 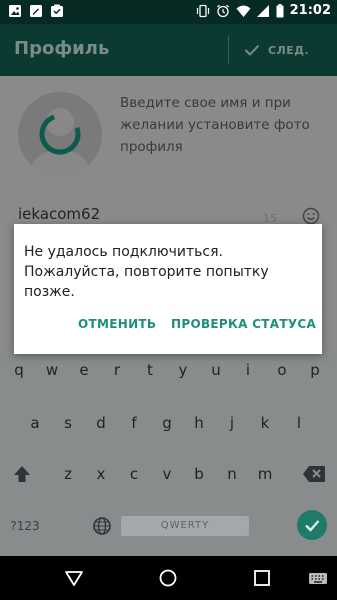 What do you see at coordinates (84, 370) in the screenshot?
I see `key-e: e` at bounding box center [84, 370].